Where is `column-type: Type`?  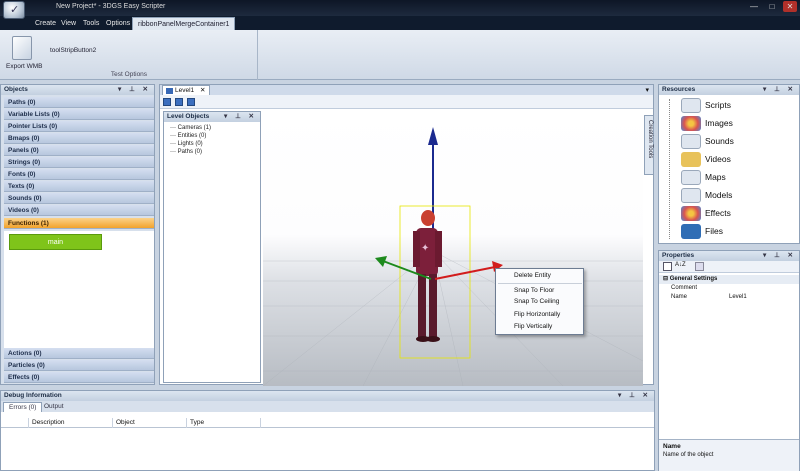 column-type: Type is located at coordinates (224, 423).